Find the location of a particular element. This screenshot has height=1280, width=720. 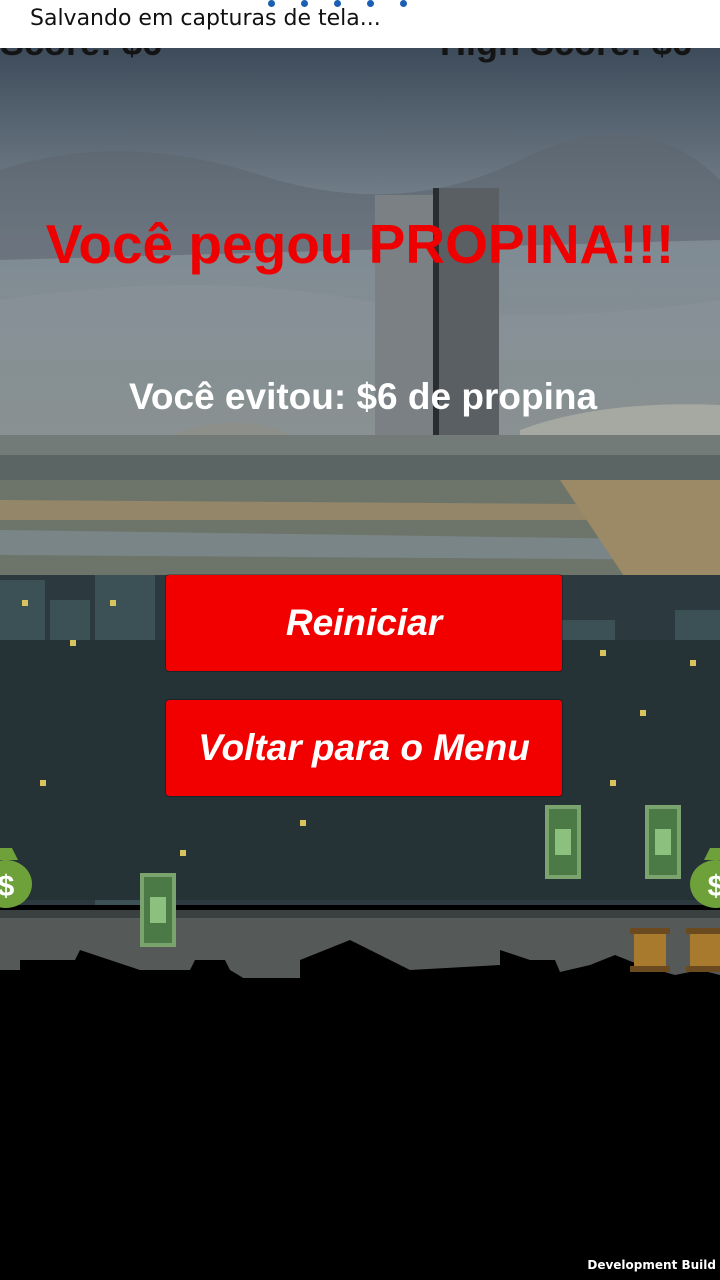

restart-button: Reiniciar is located at coordinates (364, 623).